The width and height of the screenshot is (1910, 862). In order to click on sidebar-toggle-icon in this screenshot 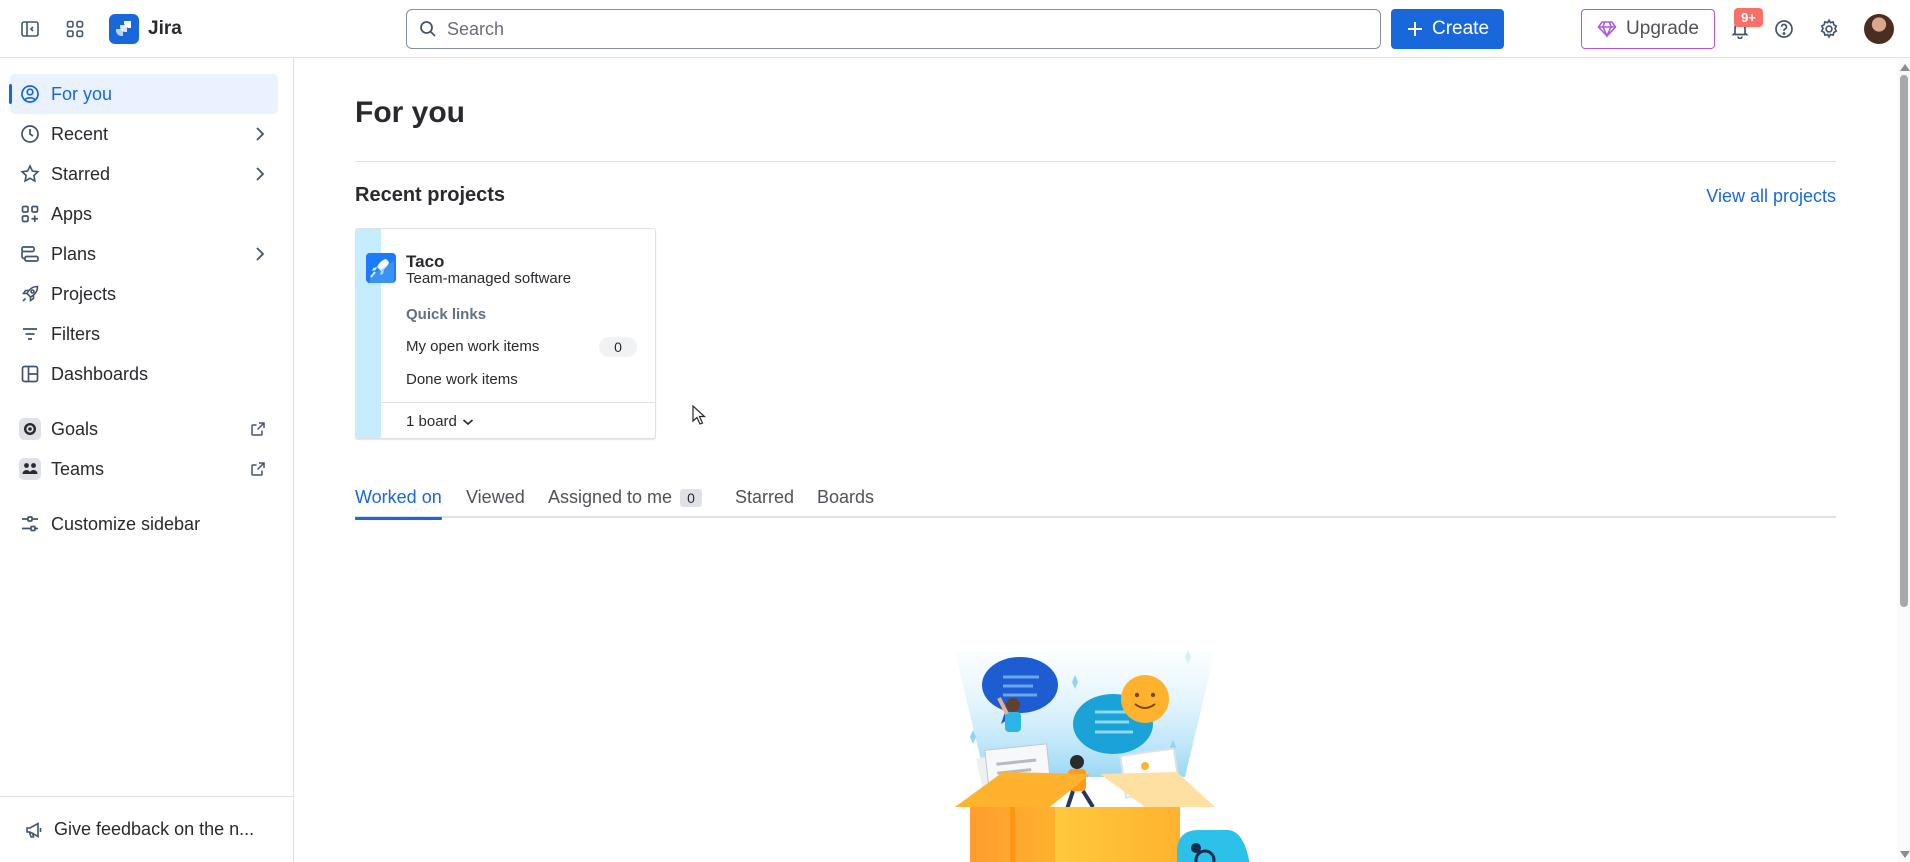, I will do `click(30, 29)`.